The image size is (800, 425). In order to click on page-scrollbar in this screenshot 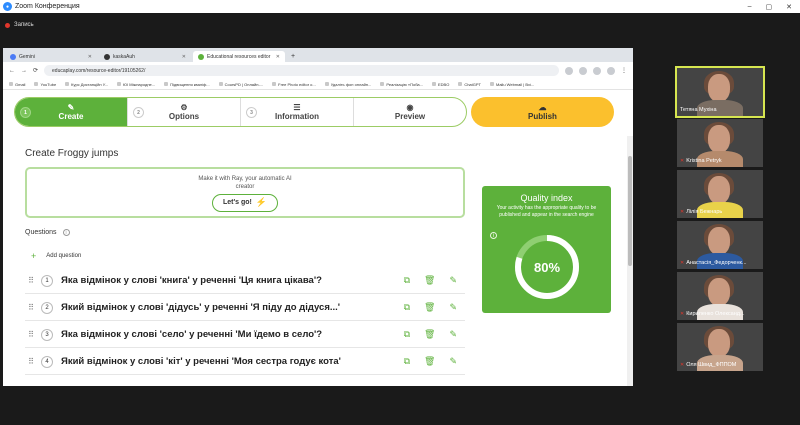, I will do `click(630, 261)`.